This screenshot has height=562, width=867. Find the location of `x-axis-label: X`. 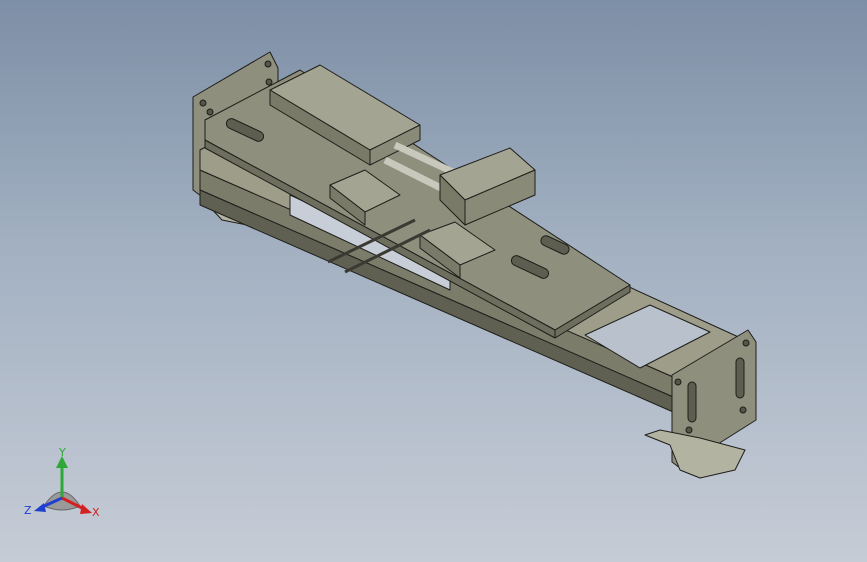

x-axis-label: X is located at coordinates (96, 512).